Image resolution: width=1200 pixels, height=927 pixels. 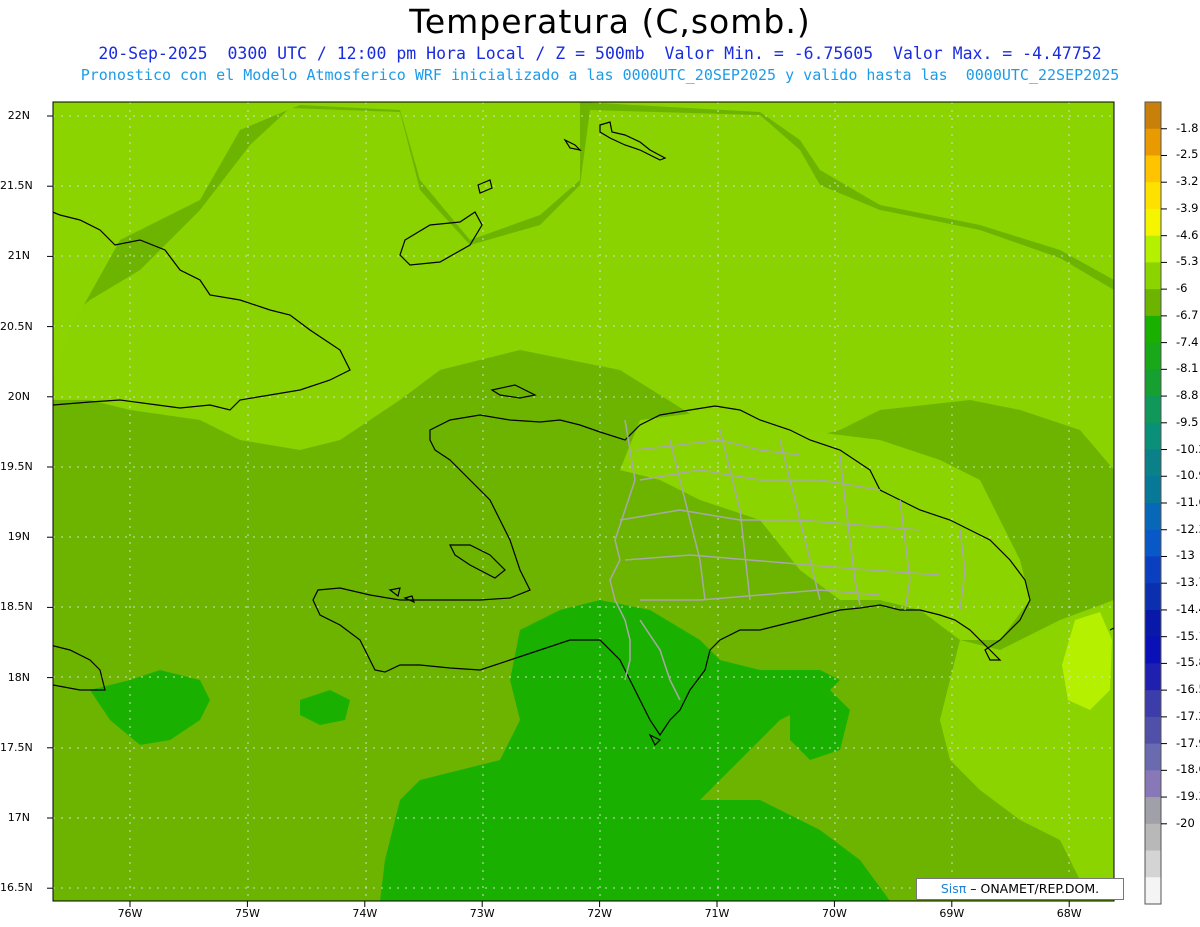 What do you see at coordinates (16, 747) in the screenshot?
I see `lat-label: 17.5N` at bounding box center [16, 747].